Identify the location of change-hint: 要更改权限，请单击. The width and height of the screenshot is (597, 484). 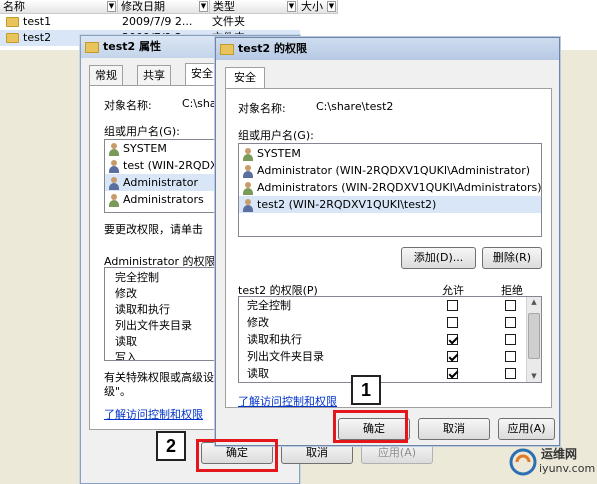
(153, 229).